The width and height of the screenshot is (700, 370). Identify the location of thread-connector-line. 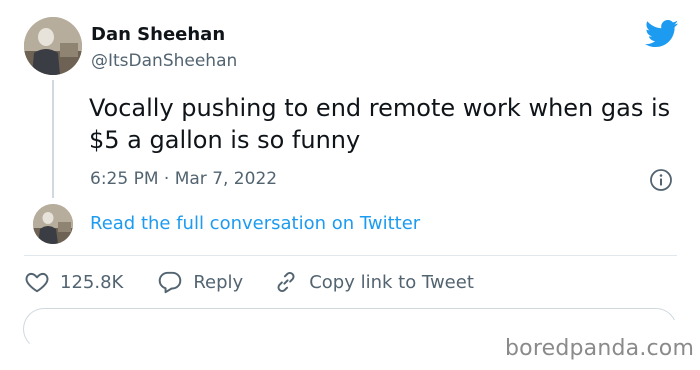
(53, 139).